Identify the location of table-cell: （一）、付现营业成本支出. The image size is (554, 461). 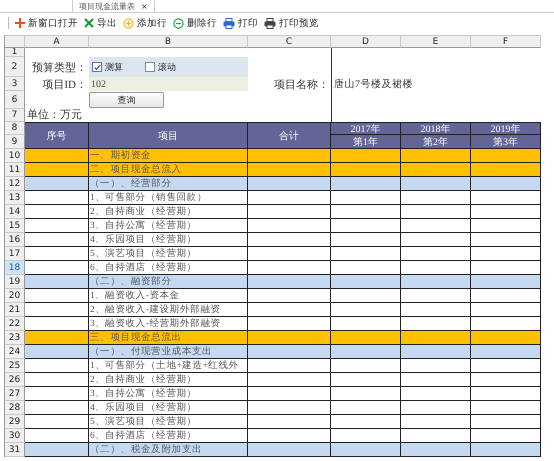
(168, 352).